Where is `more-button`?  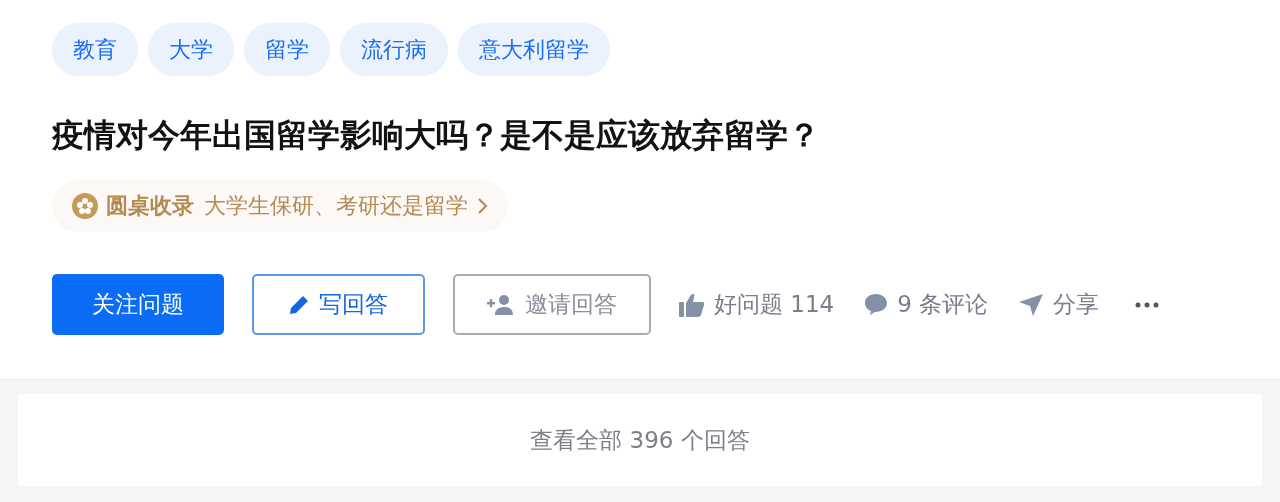
more-button is located at coordinates (1147, 304).